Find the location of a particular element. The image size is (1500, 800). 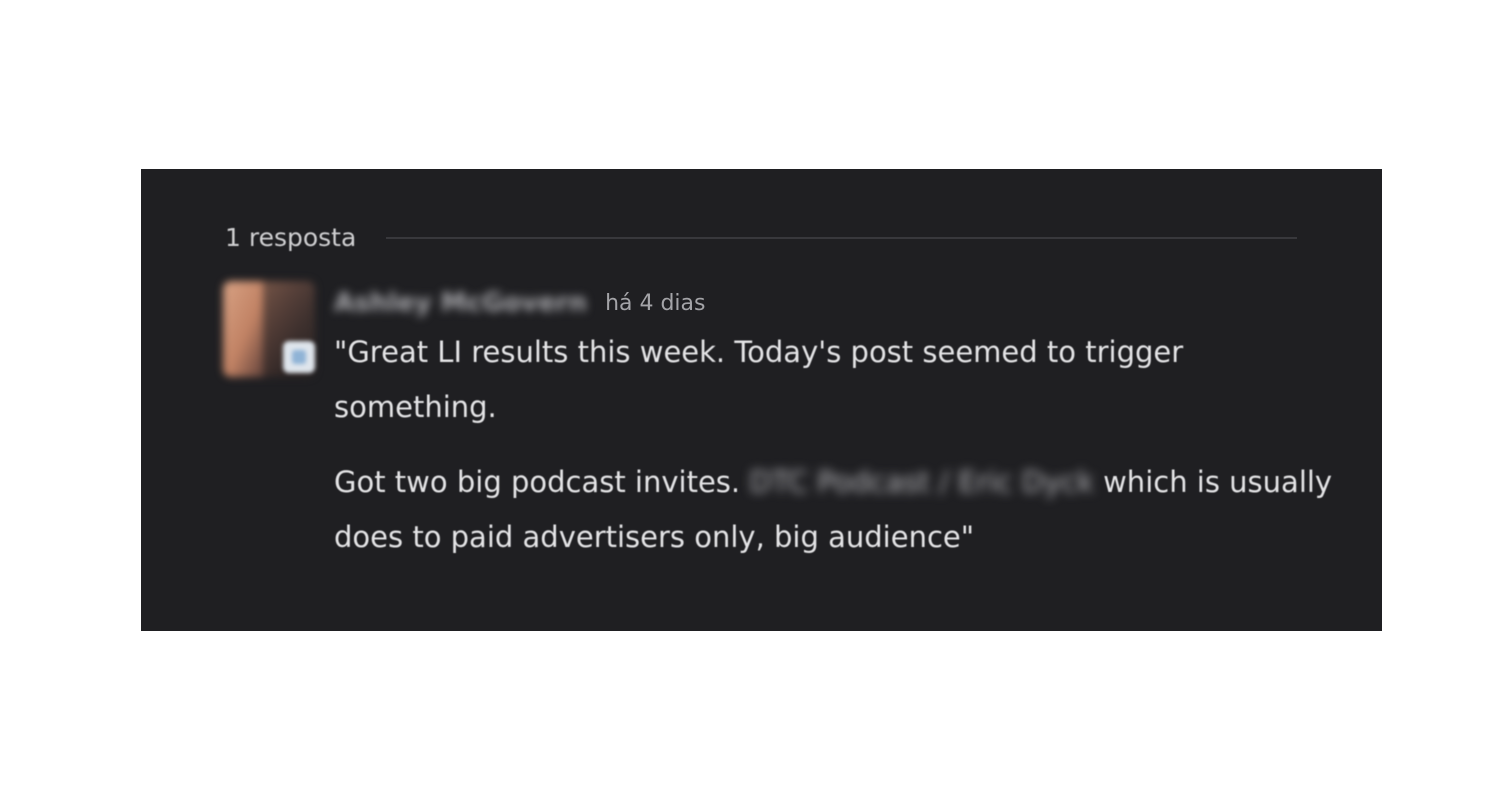

status-badge-icon is located at coordinates (299, 357).